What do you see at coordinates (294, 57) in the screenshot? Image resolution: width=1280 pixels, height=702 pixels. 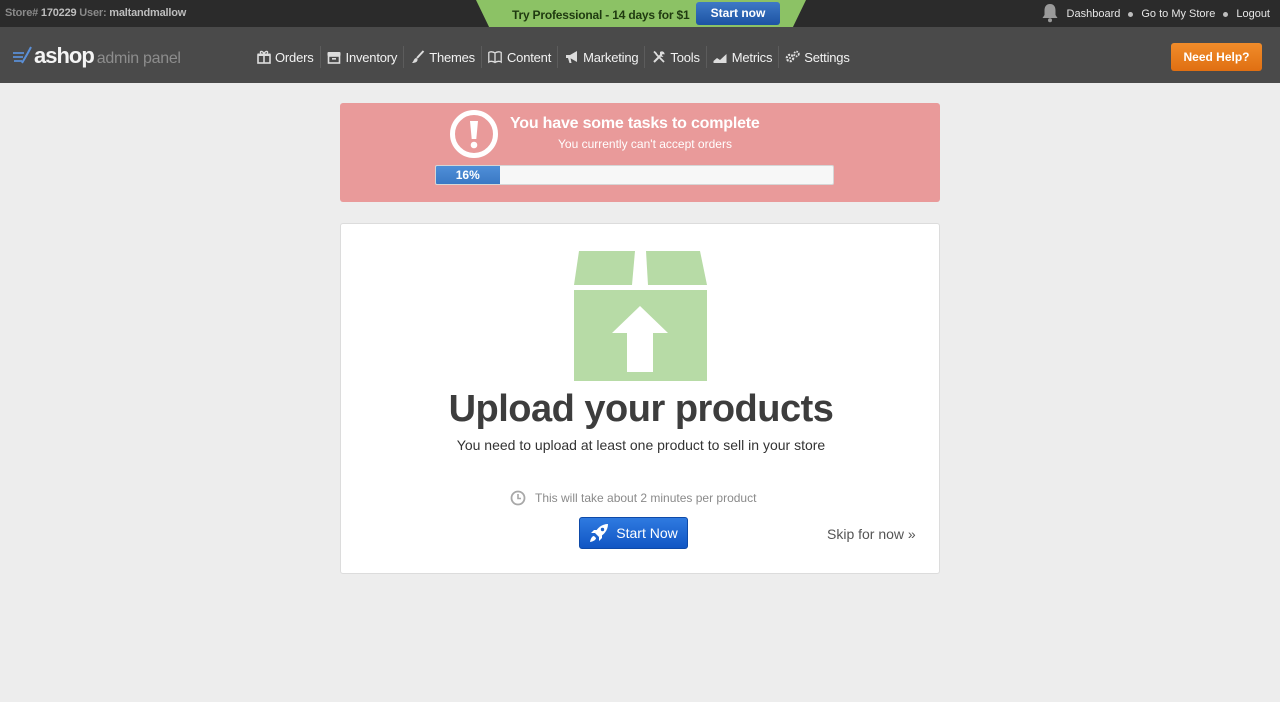 I see `nav-item-label: Orders` at bounding box center [294, 57].